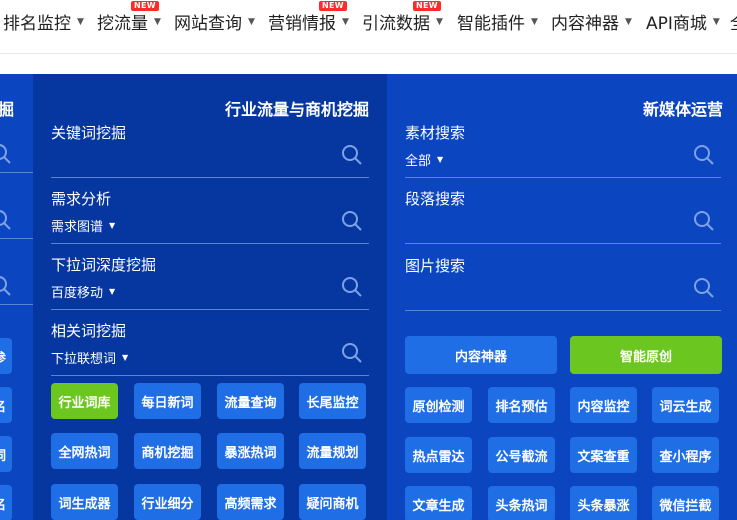 This screenshot has width=737, height=520. Describe the element at coordinates (84, 502) in the screenshot. I see `tool-button: 词生成器` at that location.